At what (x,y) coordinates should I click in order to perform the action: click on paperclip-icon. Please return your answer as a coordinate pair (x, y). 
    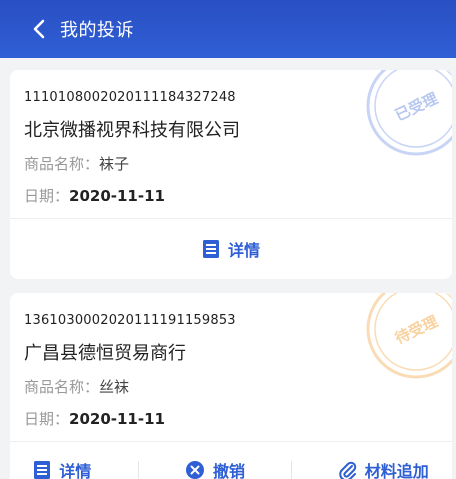
    Looking at the image, I should click on (348, 470).